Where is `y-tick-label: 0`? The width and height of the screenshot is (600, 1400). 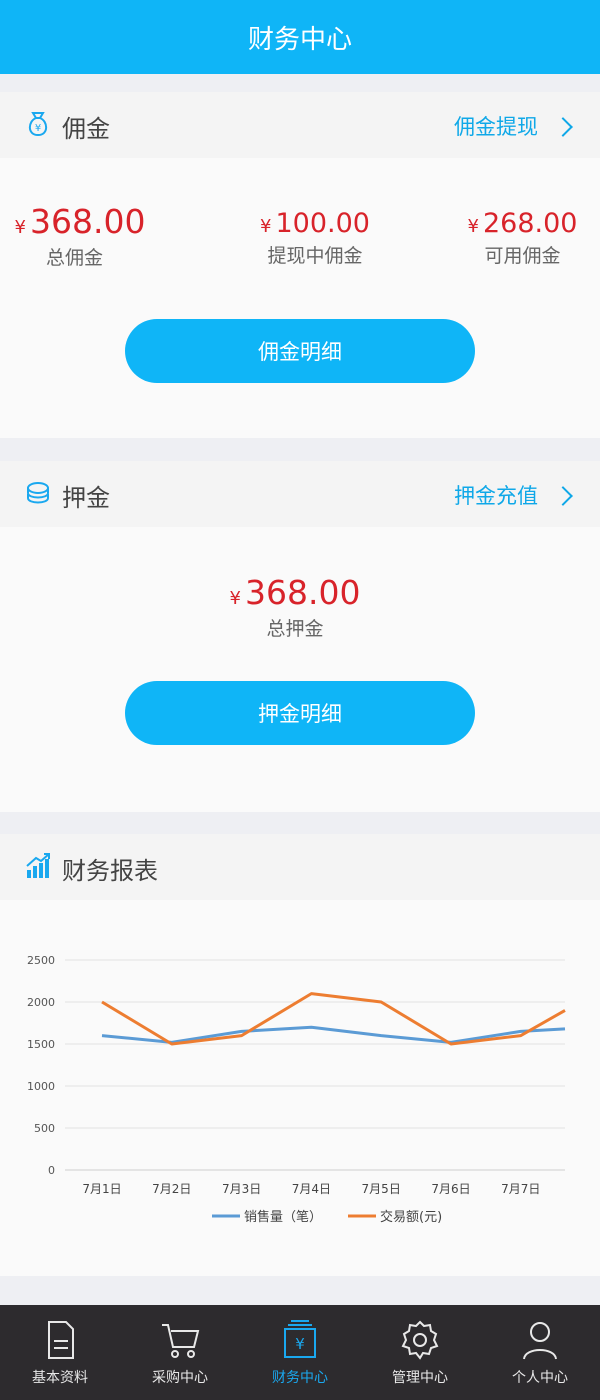
y-tick-label: 0 is located at coordinates (51, 1170).